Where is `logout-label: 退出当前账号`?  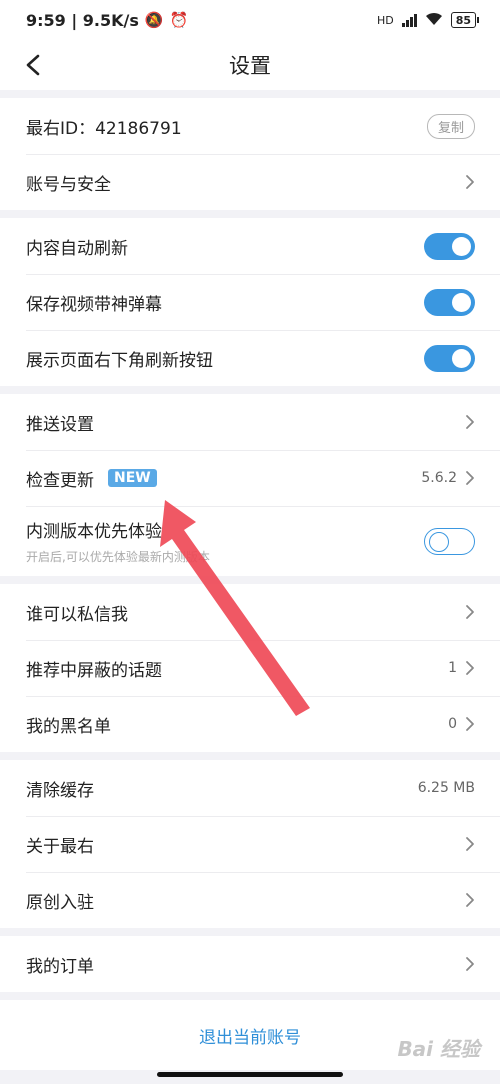 logout-label: 退出当前账号 is located at coordinates (250, 1037).